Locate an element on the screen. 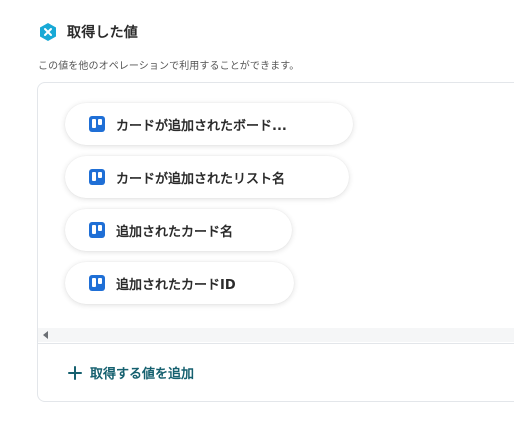 This screenshot has height=433, width=514. value-chip-card-name: 追加されたカード名 is located at coordinates (178, 230).